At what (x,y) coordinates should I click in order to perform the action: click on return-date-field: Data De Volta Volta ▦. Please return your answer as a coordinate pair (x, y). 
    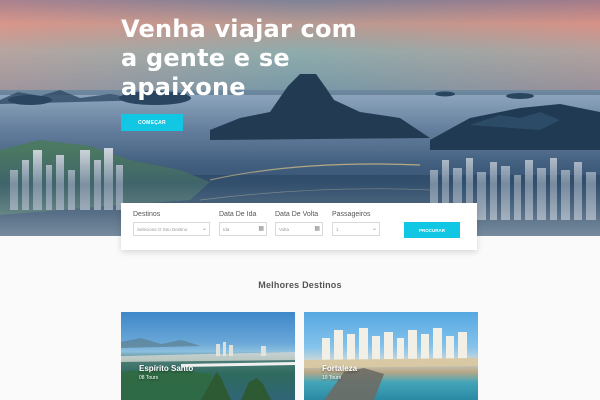
    Looking at the image, I should click on (299, 223).